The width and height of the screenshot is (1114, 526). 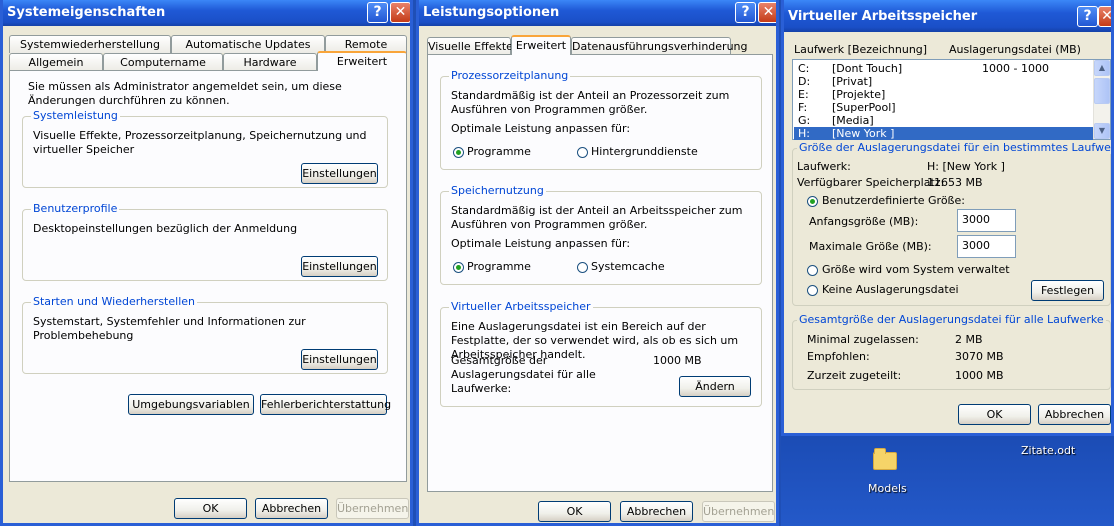 What do you see at coordinates (325, 404) in the screenshot?
I see `error-reporting-button: Fehlerberichterstattung` at bounding box center [325, 404].